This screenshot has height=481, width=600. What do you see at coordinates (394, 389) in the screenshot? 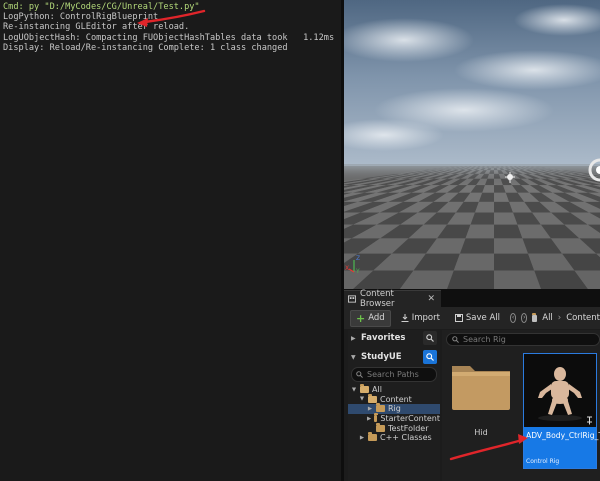
I see `tree-item-all: ▼ All` at bounding box center [394, 389].